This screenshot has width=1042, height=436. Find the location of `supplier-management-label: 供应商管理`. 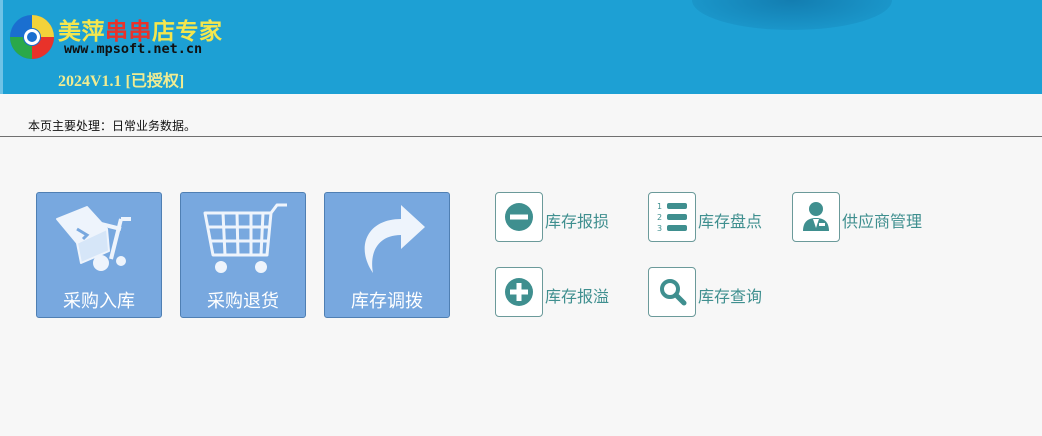

supplier-management-label: 供应商管理 is located at coordinates (882, 220).